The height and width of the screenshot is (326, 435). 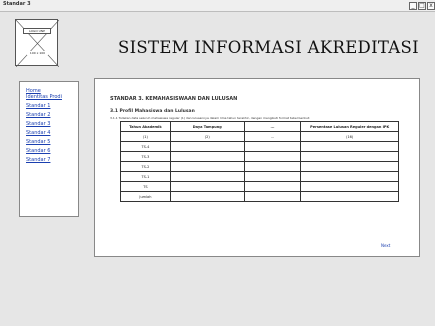 What do you see at coordinates (52, 151) in the screenshot?
I see `sidebar-item-standar-6: Standar 6` at bounding box center [52, 151].